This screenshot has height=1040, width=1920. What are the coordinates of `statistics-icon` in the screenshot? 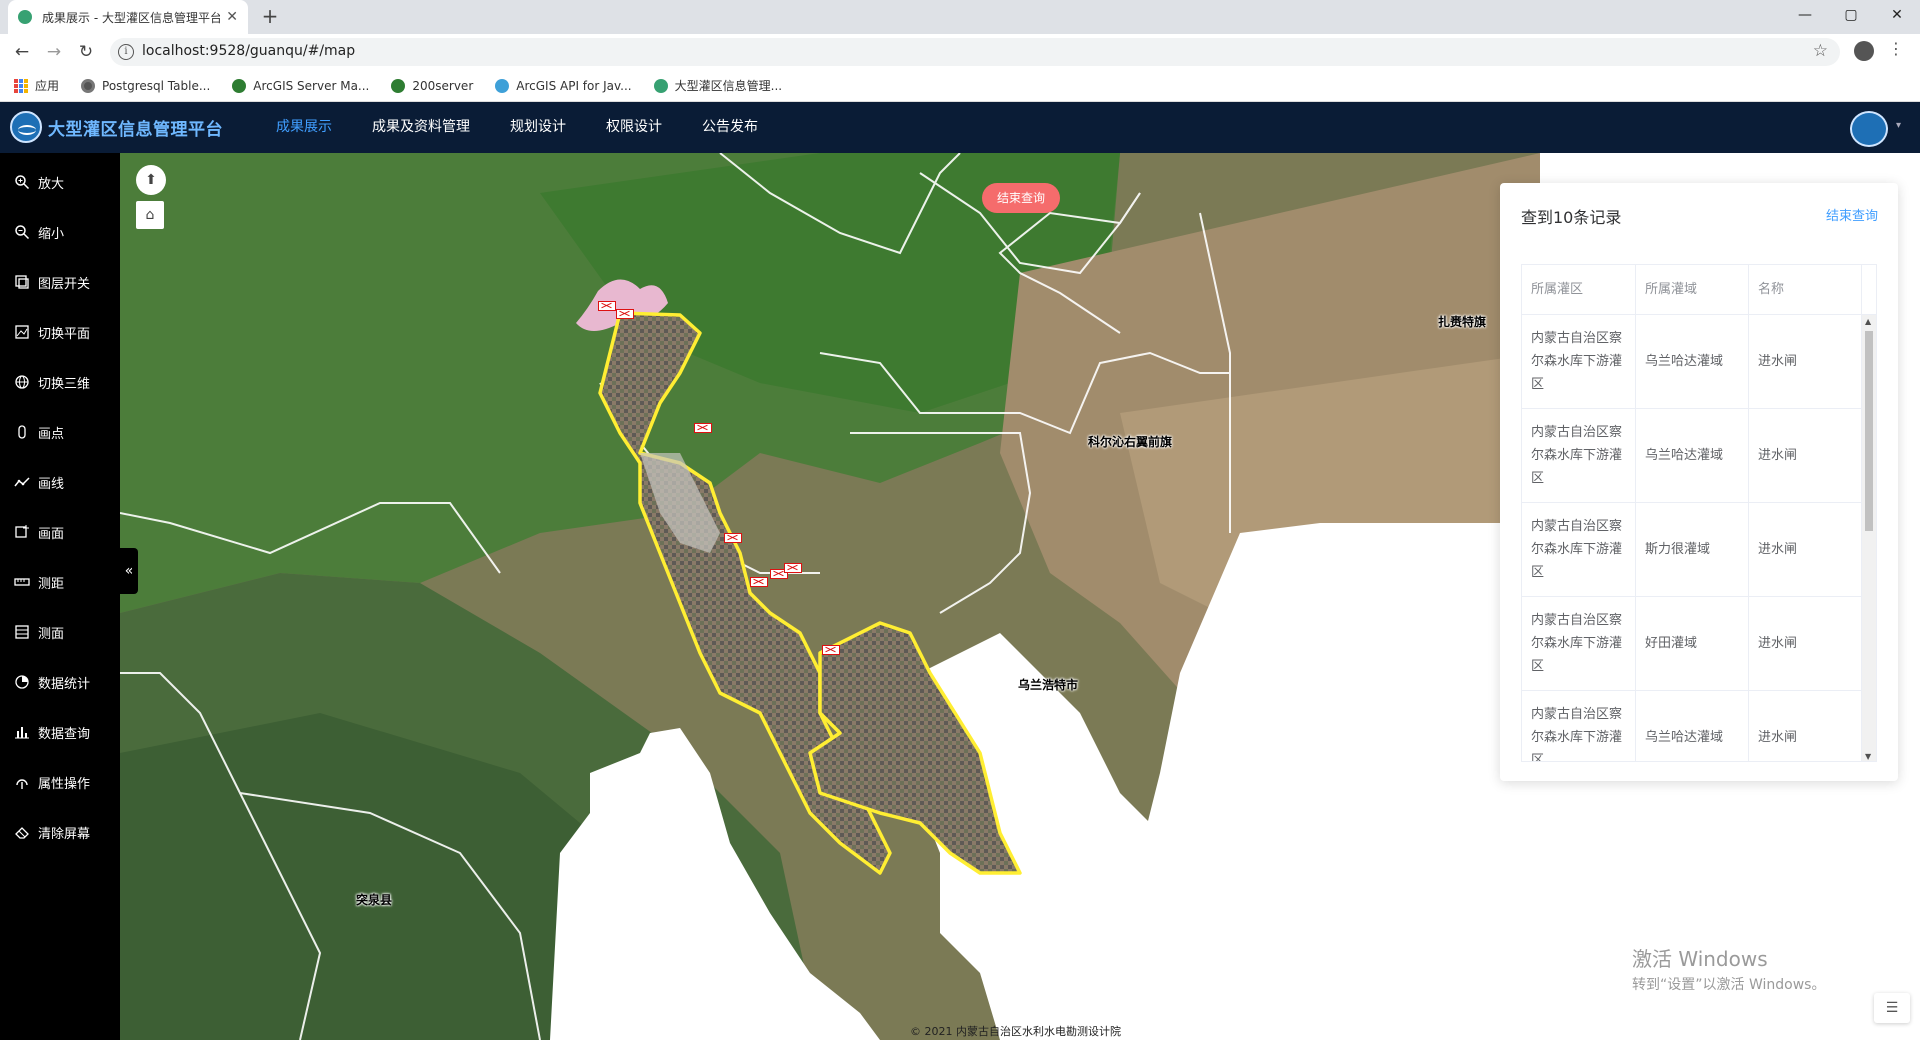 It's located at (22, 682).